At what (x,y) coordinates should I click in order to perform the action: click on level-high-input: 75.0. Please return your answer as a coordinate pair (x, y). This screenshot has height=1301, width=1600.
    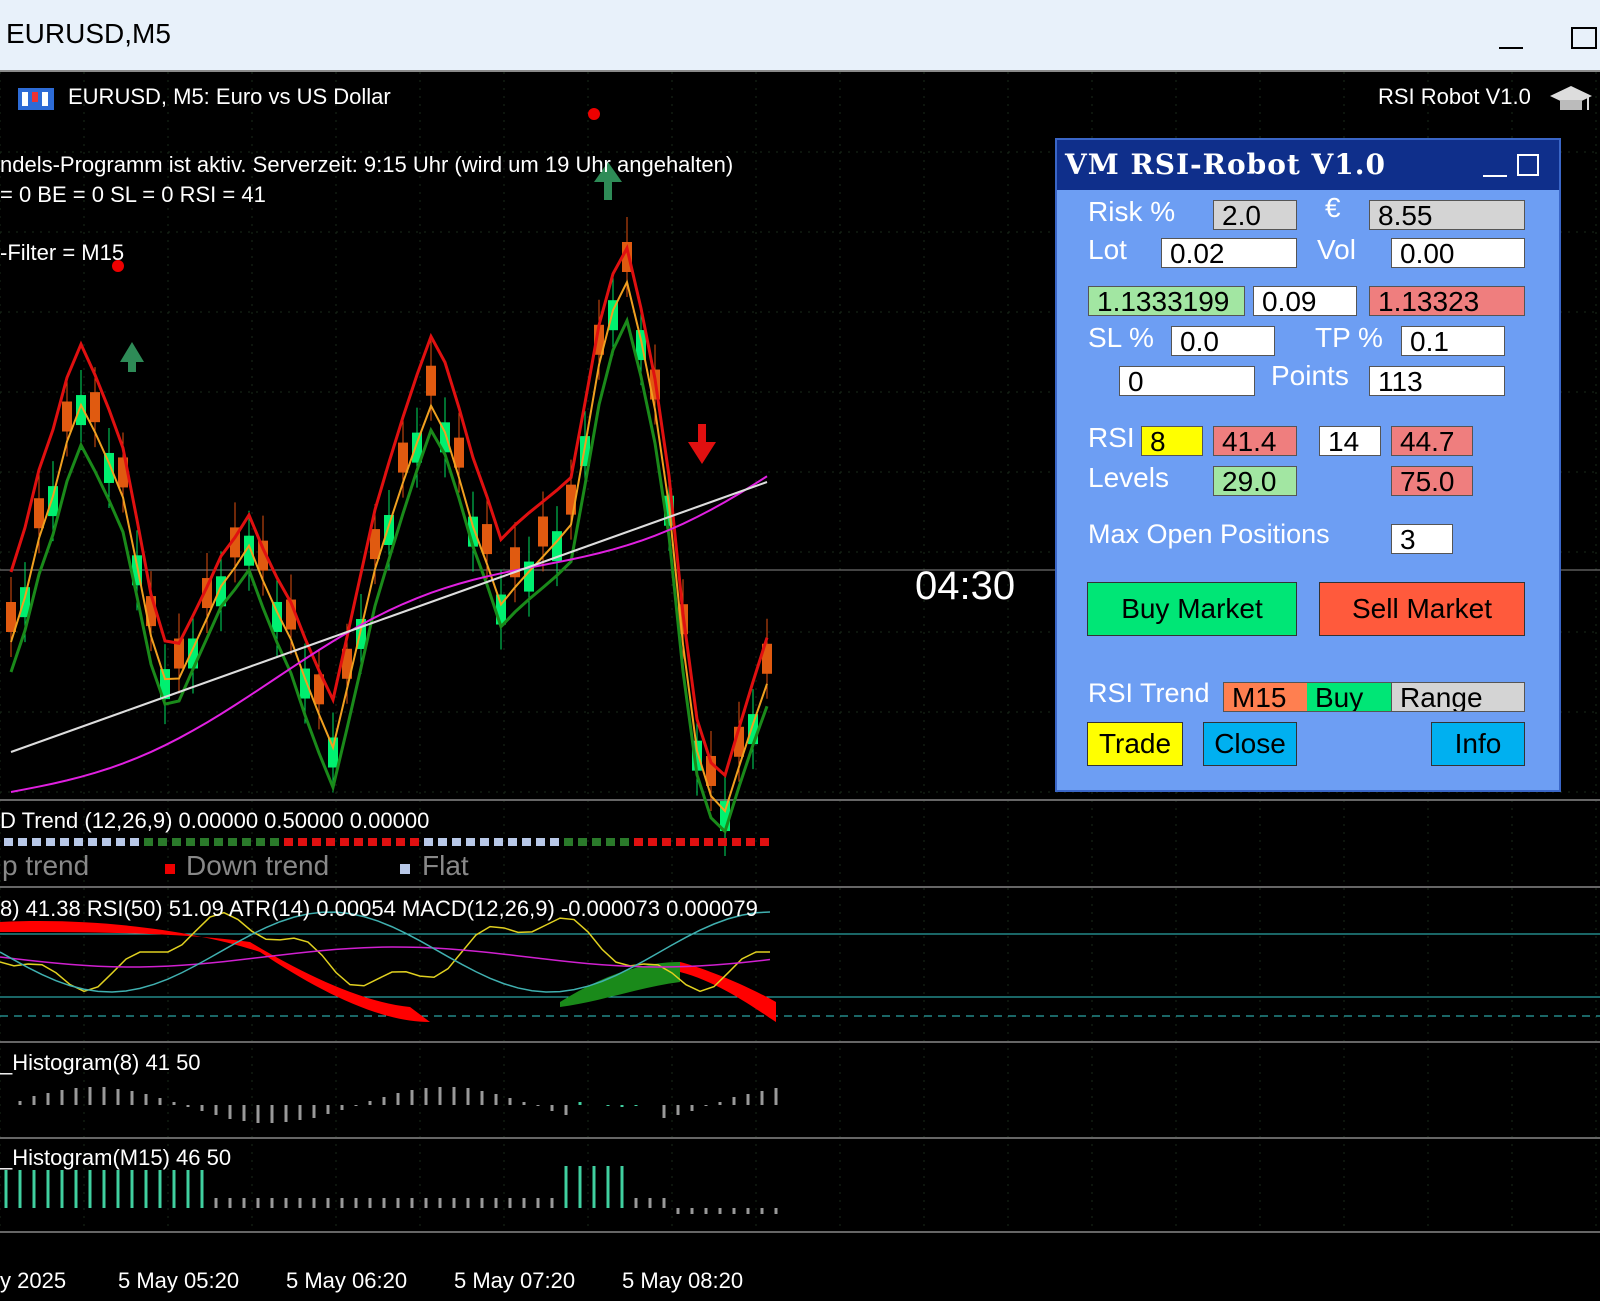
    Looking at the image, I should click on (1432, 481).